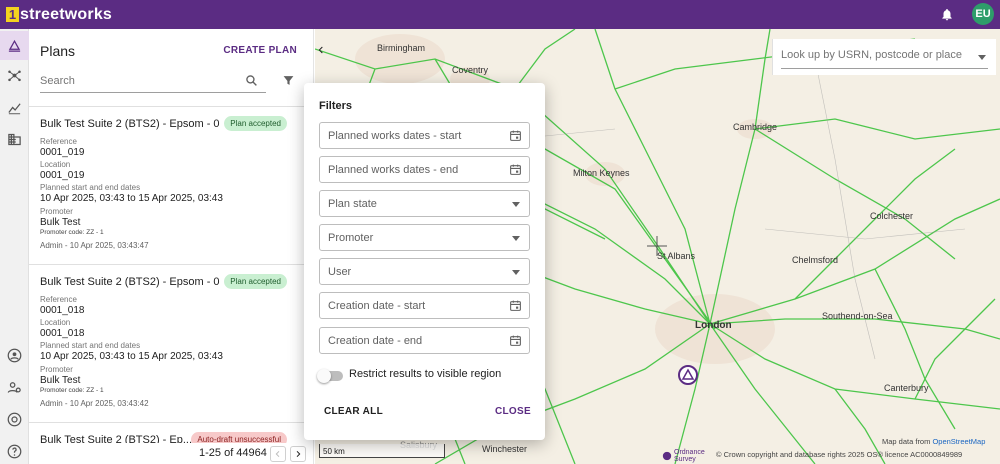 This screenshot has width=1000, height=464. I want to click on reference-value: 0001_018, so click(62, 310).